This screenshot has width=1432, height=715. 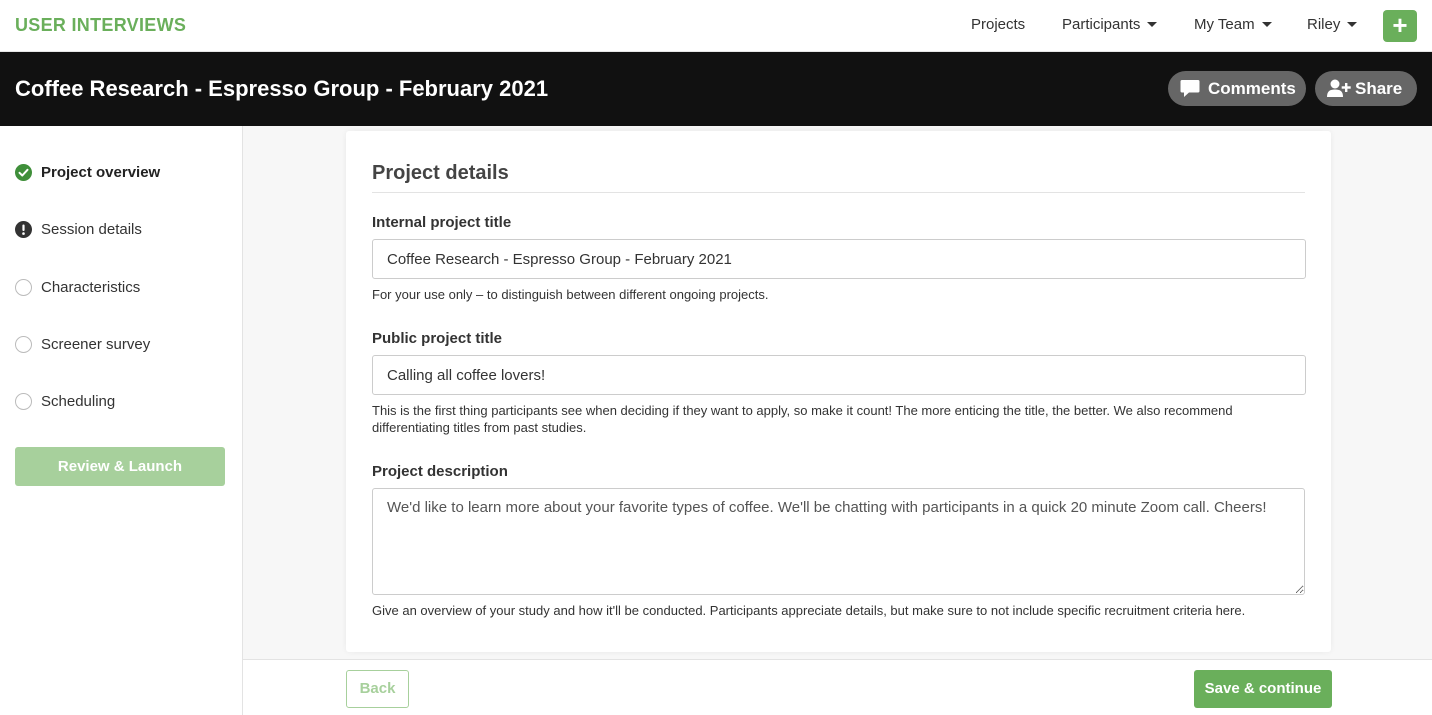 I want to click on nav-participants-dropdown: Participants, so click(x=1110, y=24).